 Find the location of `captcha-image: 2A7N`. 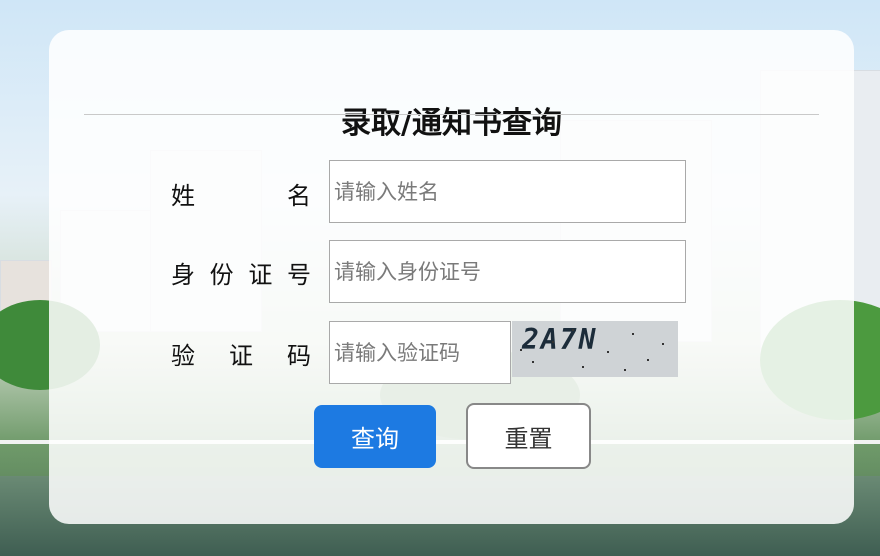

captcha-image: 2A7N is located at coordinates (595, 349).